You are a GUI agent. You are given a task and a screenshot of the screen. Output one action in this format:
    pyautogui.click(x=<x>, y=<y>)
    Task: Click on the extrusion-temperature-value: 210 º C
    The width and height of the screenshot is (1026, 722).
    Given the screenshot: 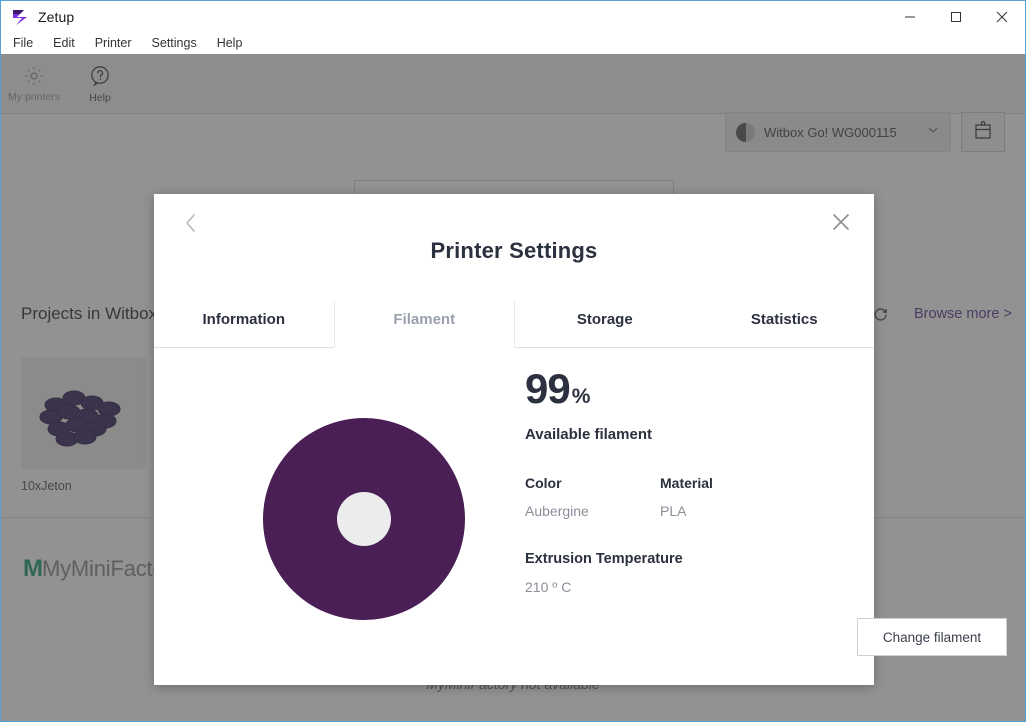 What is the action you would take?
    pyautogui.click(x=548, y=587)
    